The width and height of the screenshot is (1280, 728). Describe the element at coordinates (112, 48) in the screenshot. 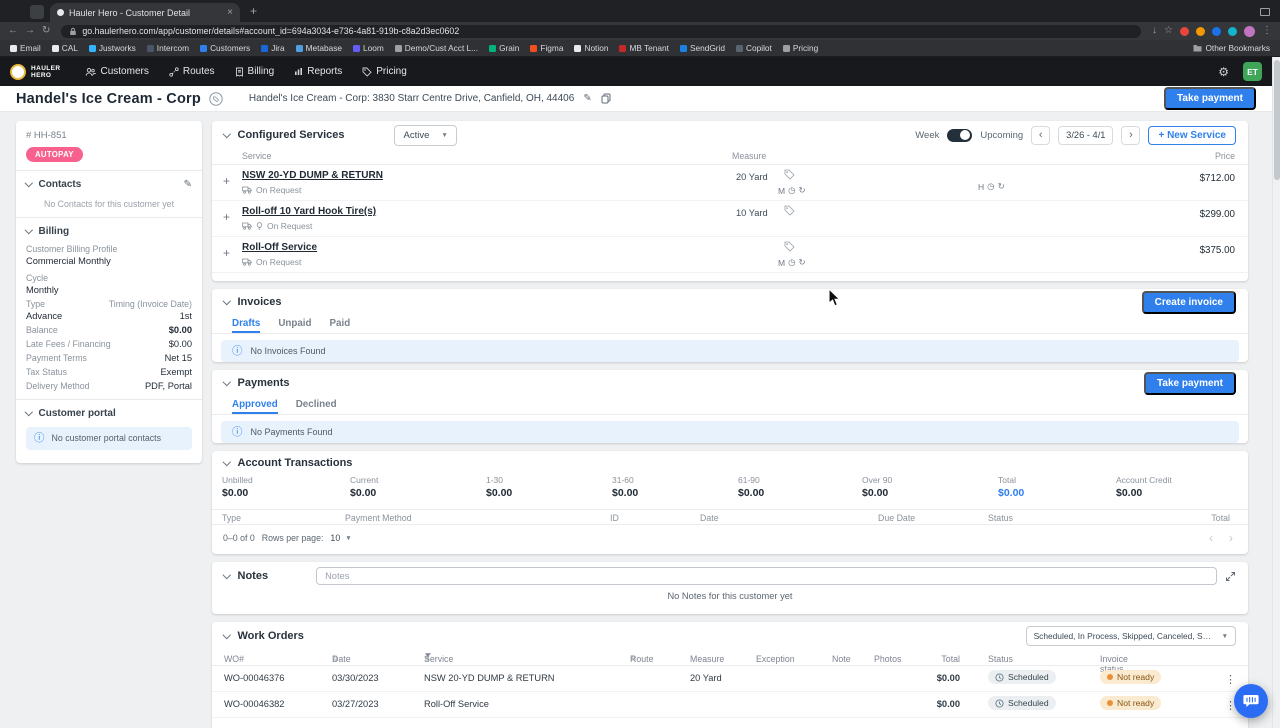

I see `bookmark-item: Justworks` at that location.